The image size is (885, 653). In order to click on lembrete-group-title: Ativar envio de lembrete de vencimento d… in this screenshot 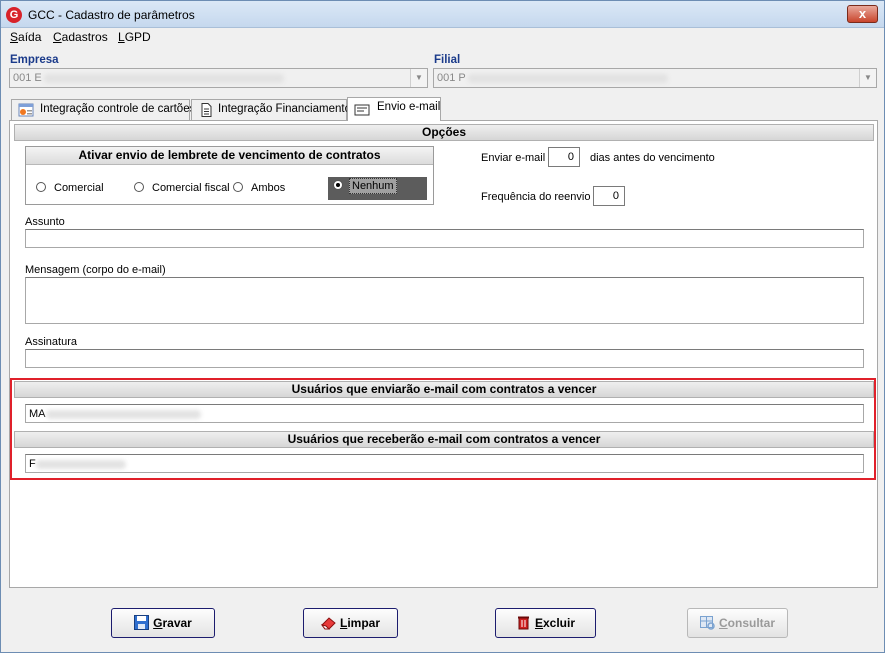, I will do `click(229, 156)`.